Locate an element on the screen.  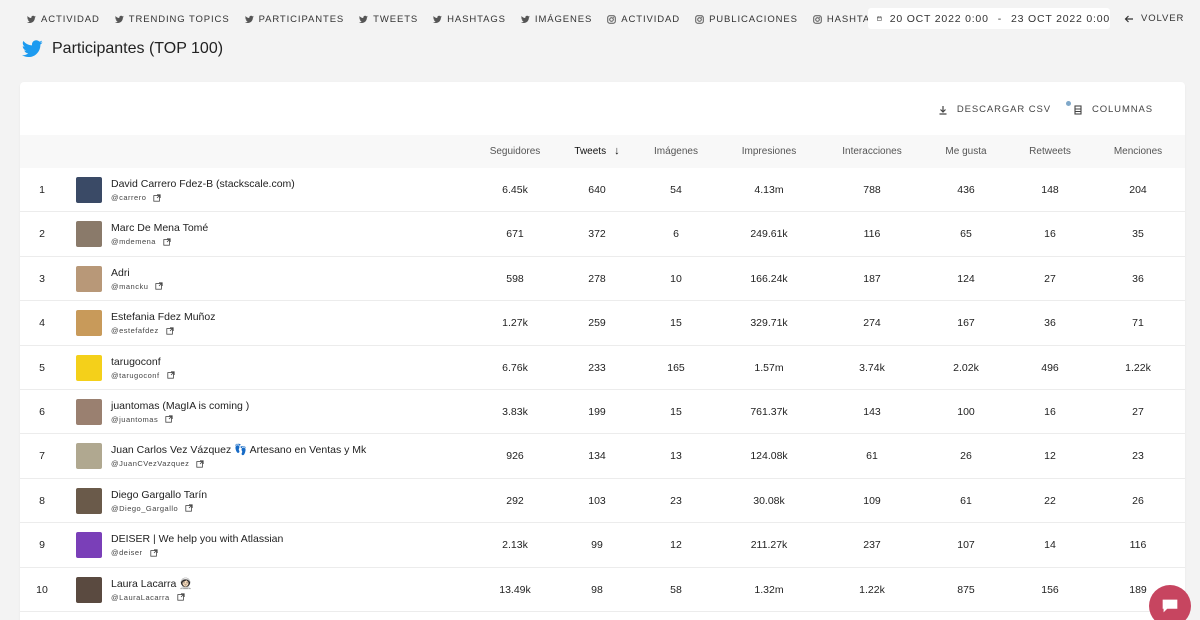
page-title: Participantes (TOP 100) is located at coordinates (138, 48).